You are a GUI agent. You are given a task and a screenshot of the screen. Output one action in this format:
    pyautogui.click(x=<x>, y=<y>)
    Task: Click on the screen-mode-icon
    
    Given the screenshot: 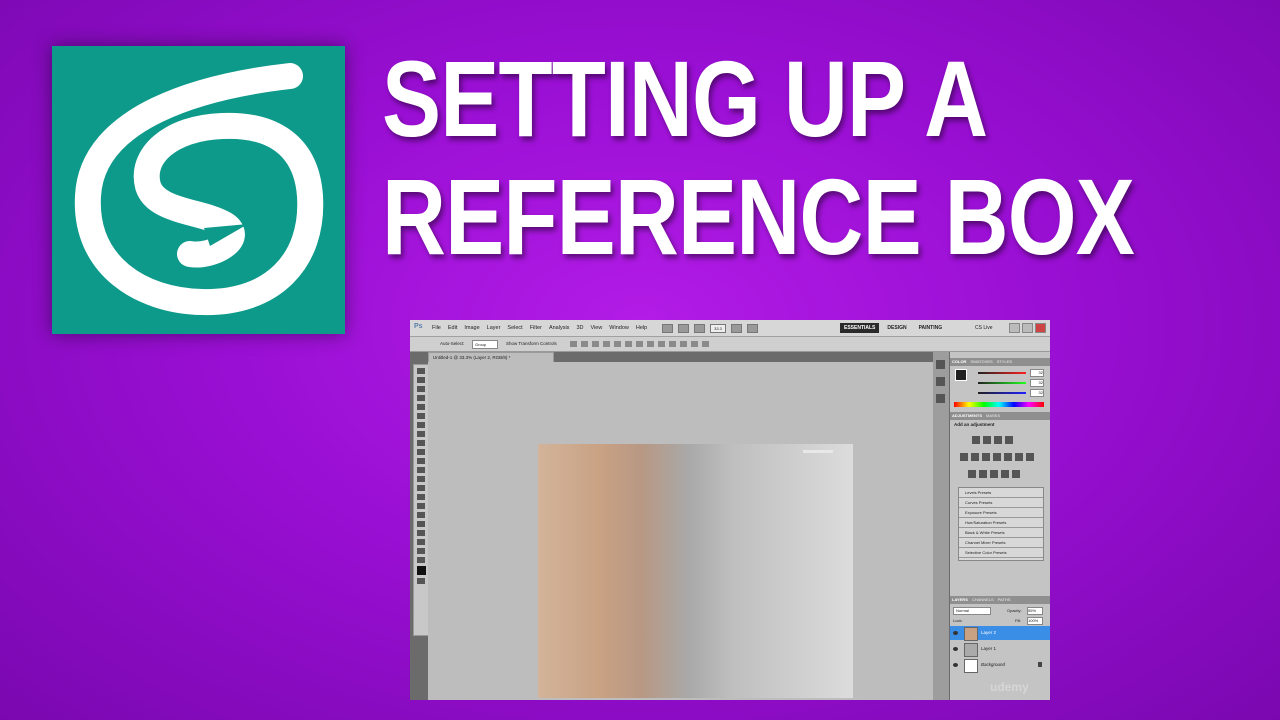 What is the action you would take?
    pyautogui.click(x=752, y=328)
    